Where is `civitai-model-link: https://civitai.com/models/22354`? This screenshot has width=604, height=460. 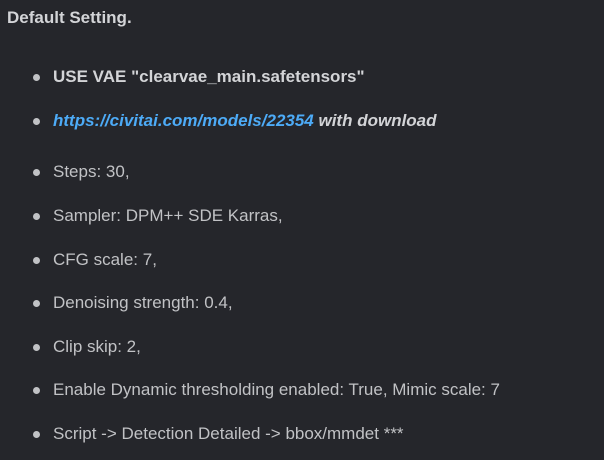 civitai-model-link: https://civitai.com/models/22354 is located at coordinates (183, 120).